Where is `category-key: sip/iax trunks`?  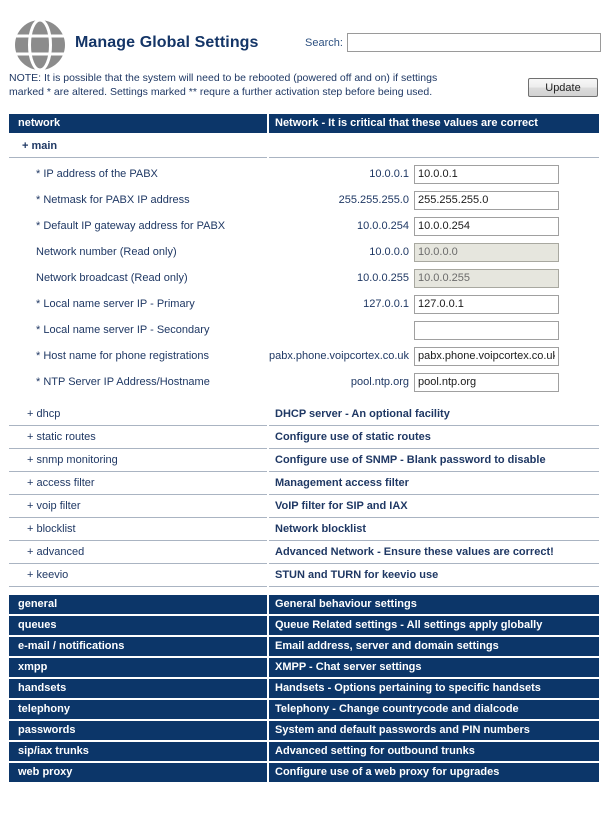 category-key: sip/iax trunks is located at coordinates (138, 751).